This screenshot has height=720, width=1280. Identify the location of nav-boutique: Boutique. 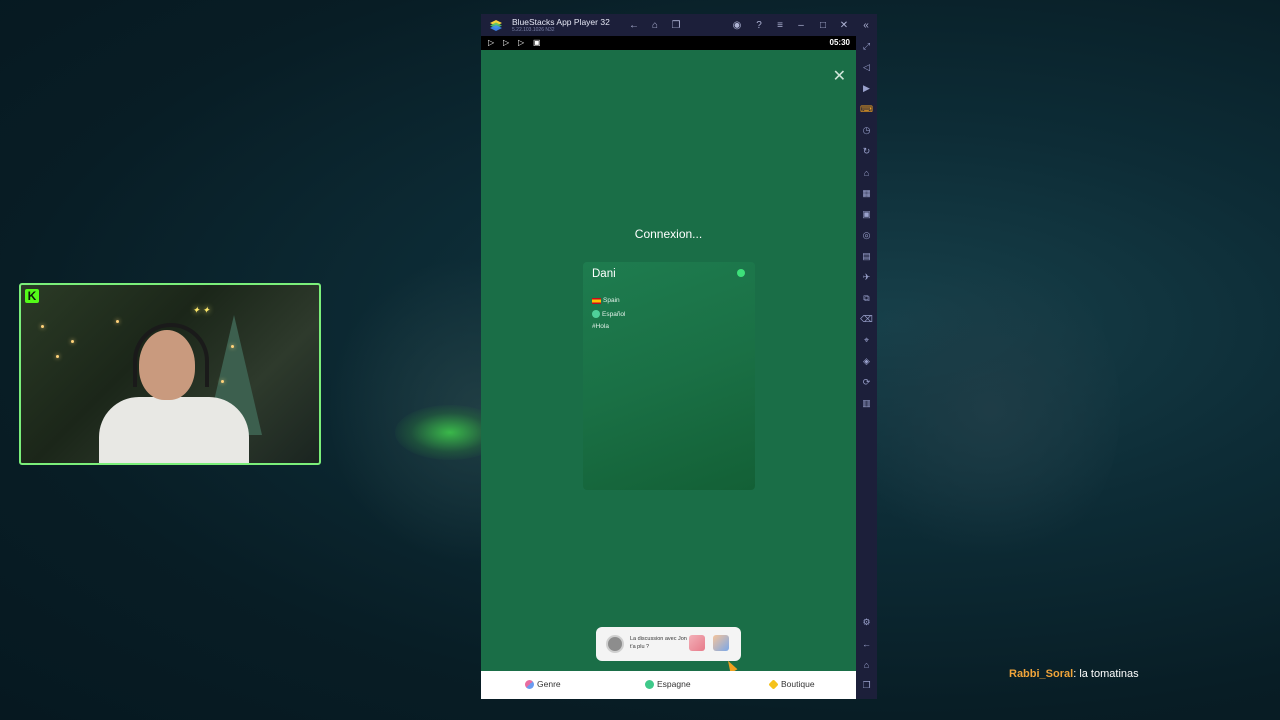
(791, 684).